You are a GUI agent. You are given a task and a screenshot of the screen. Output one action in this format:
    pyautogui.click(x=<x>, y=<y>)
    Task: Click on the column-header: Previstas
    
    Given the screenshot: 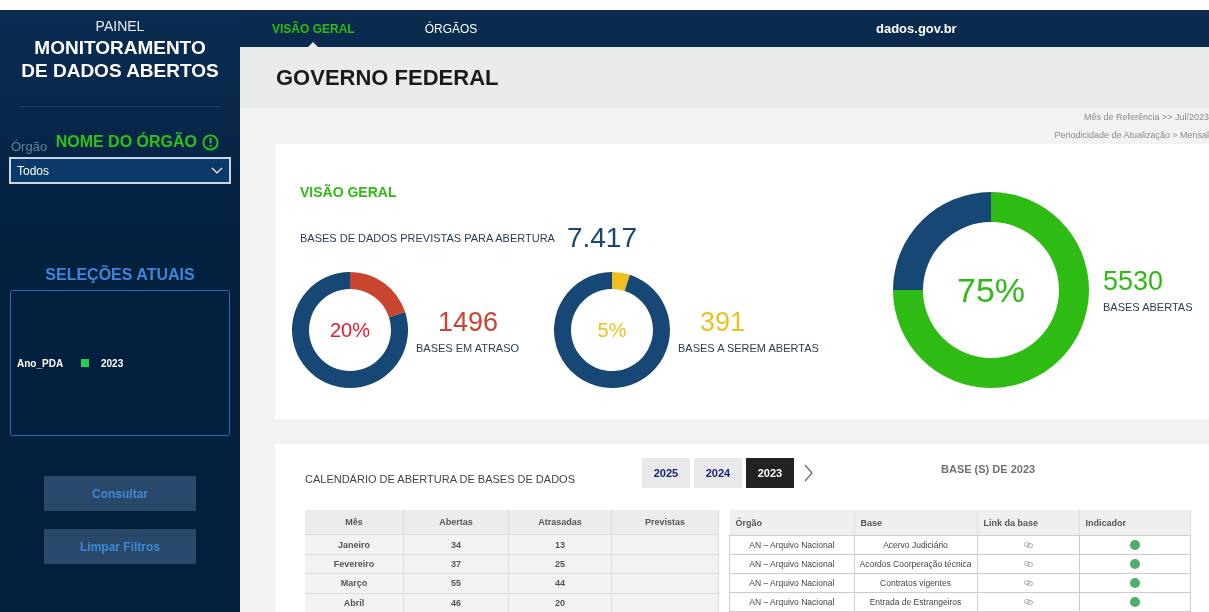 What is the action you would take?
    pyautogui.click(x=665, y=522)
    